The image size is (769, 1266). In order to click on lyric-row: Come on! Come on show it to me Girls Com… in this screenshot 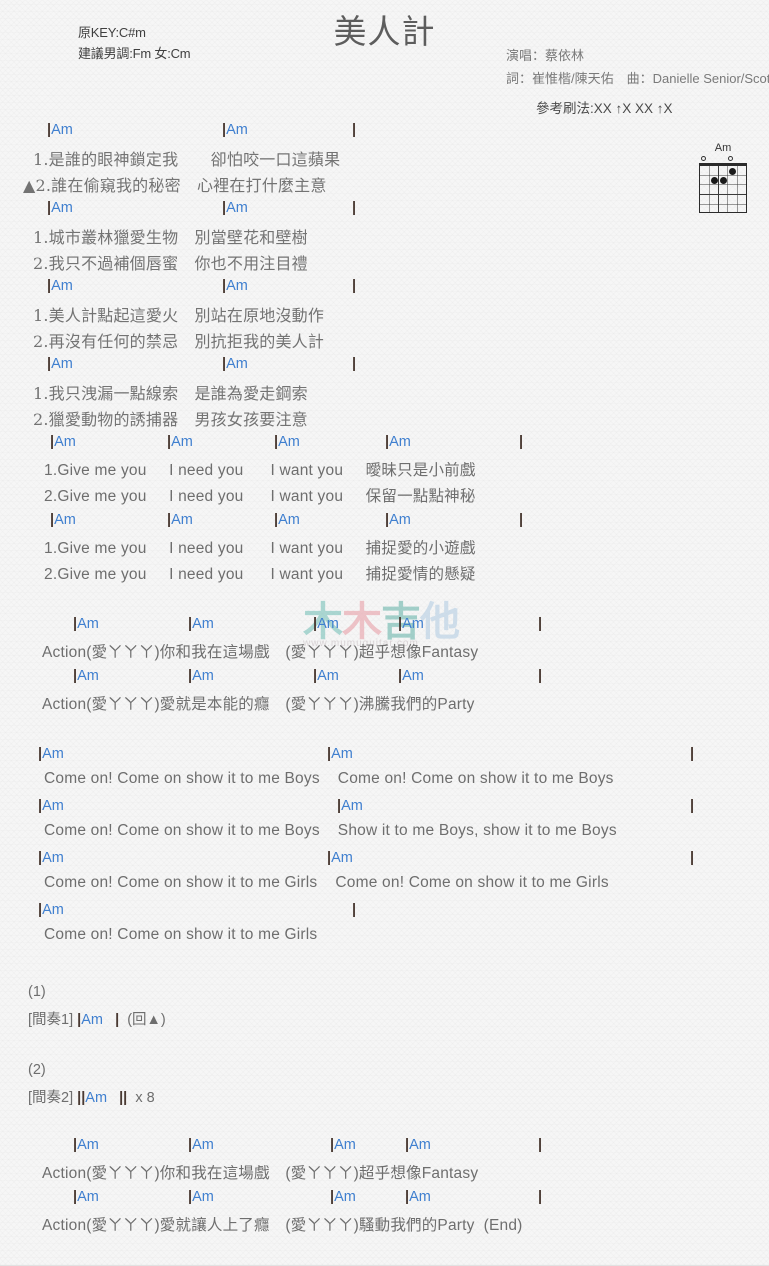, I will do `click(326, 882)`.